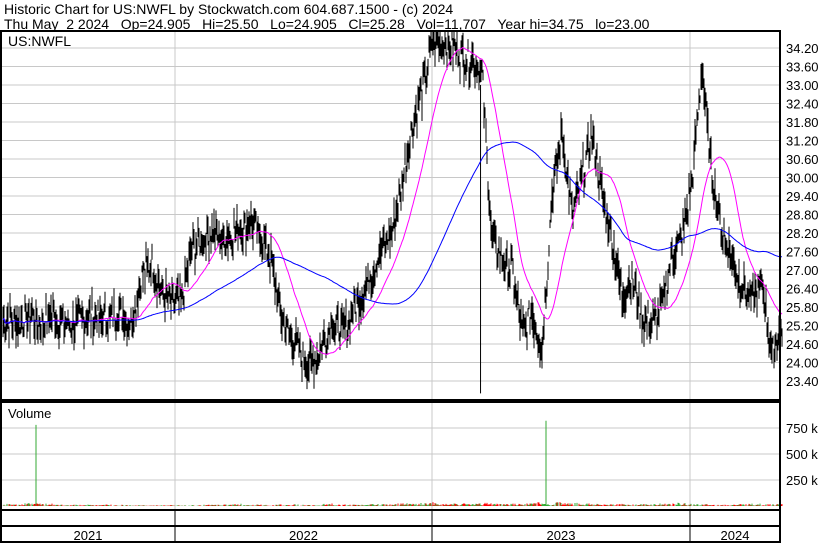  Describe the element at coordinates (802, 344) in the screenshot. I see `price-tick-label: 24.60` at that location.